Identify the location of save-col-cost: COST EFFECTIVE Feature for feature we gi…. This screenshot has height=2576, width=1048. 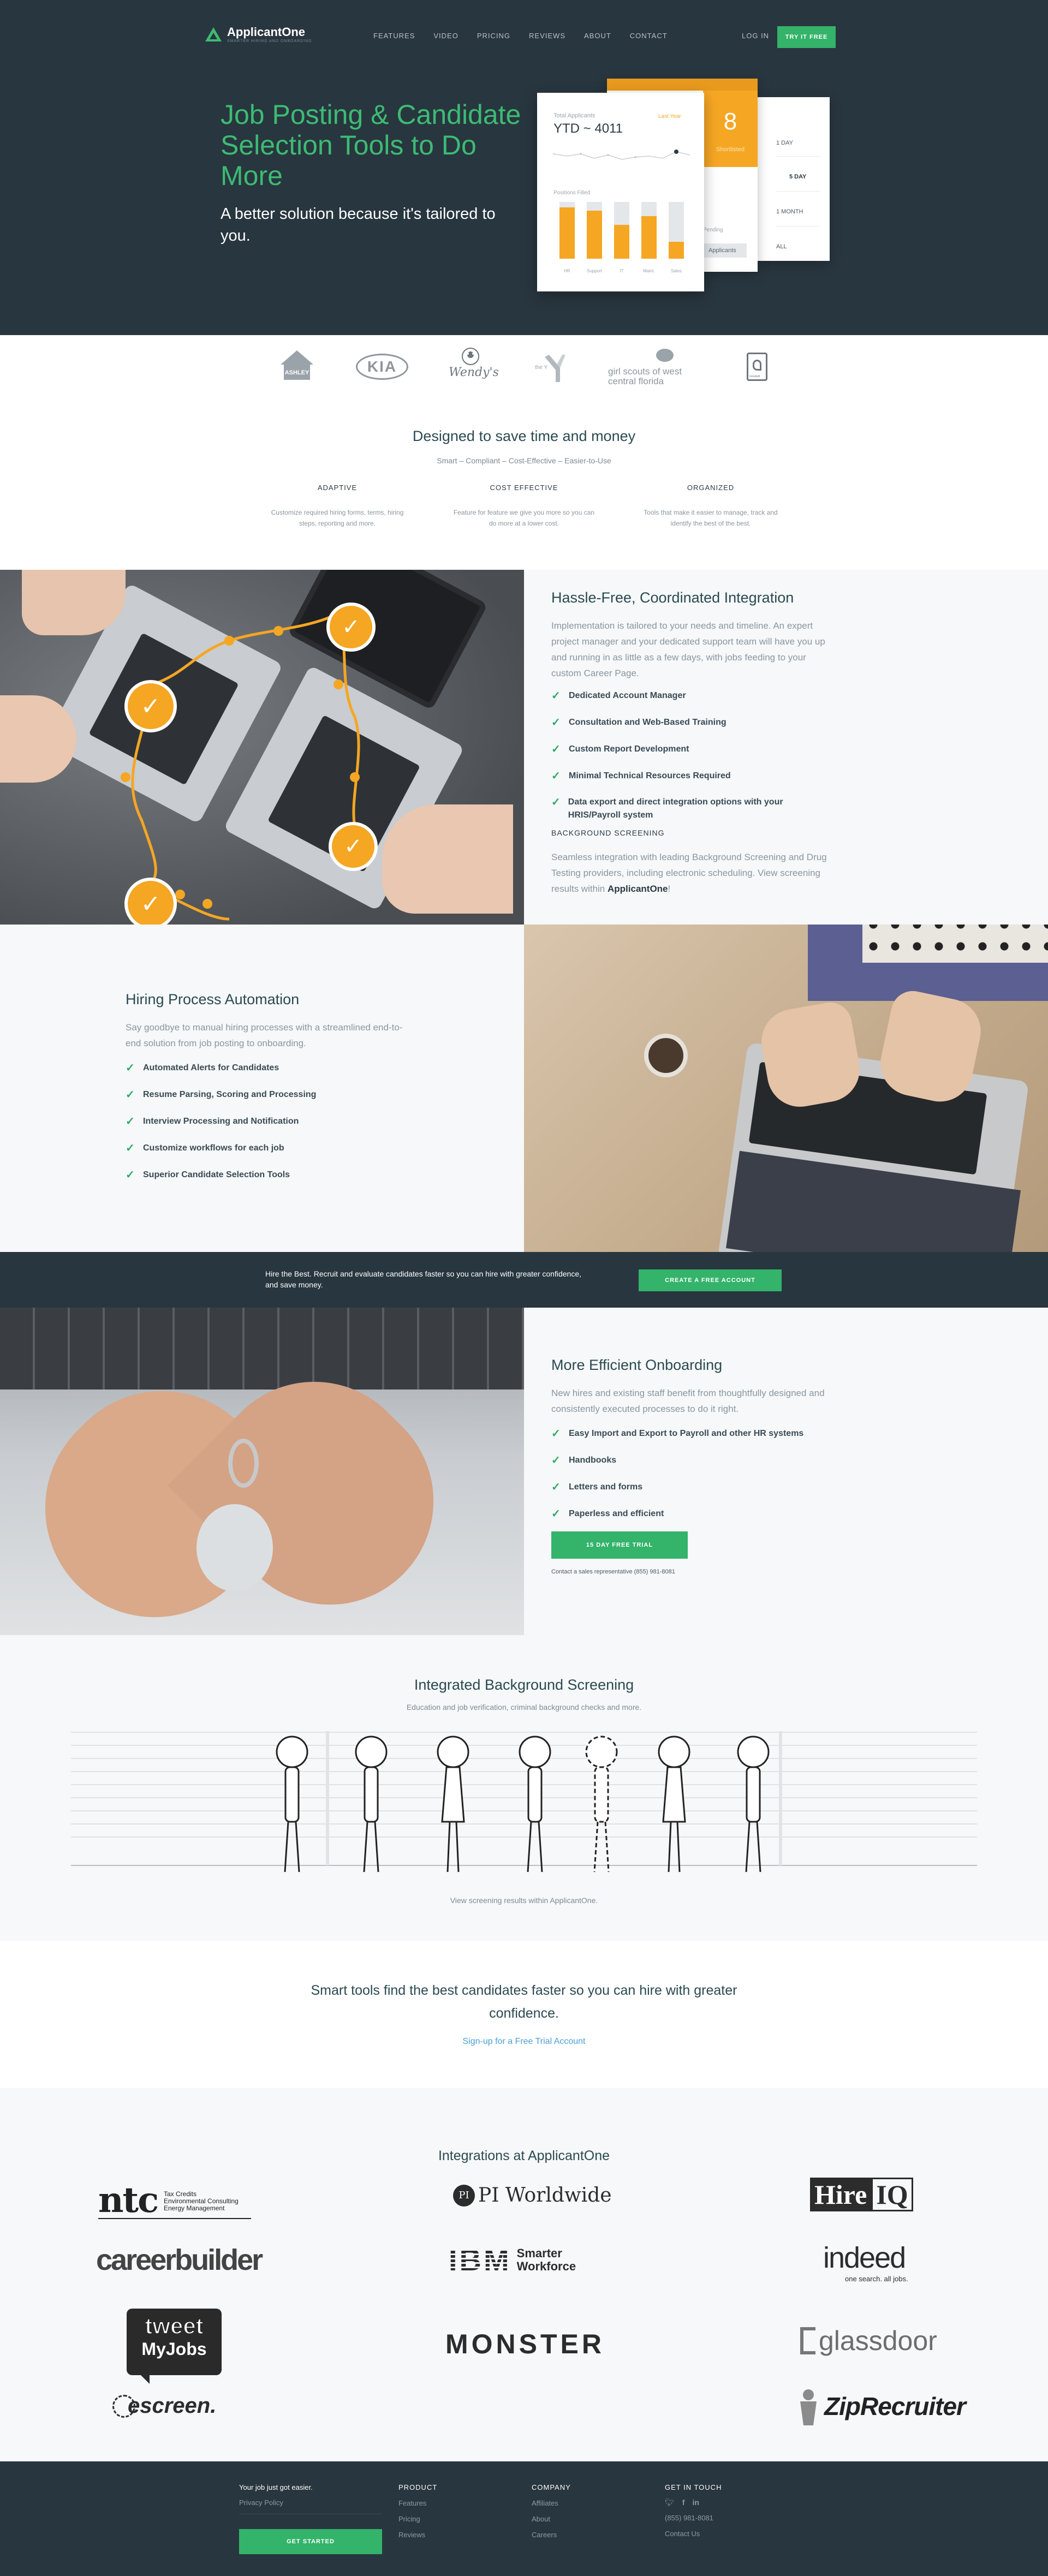
(524, 506).